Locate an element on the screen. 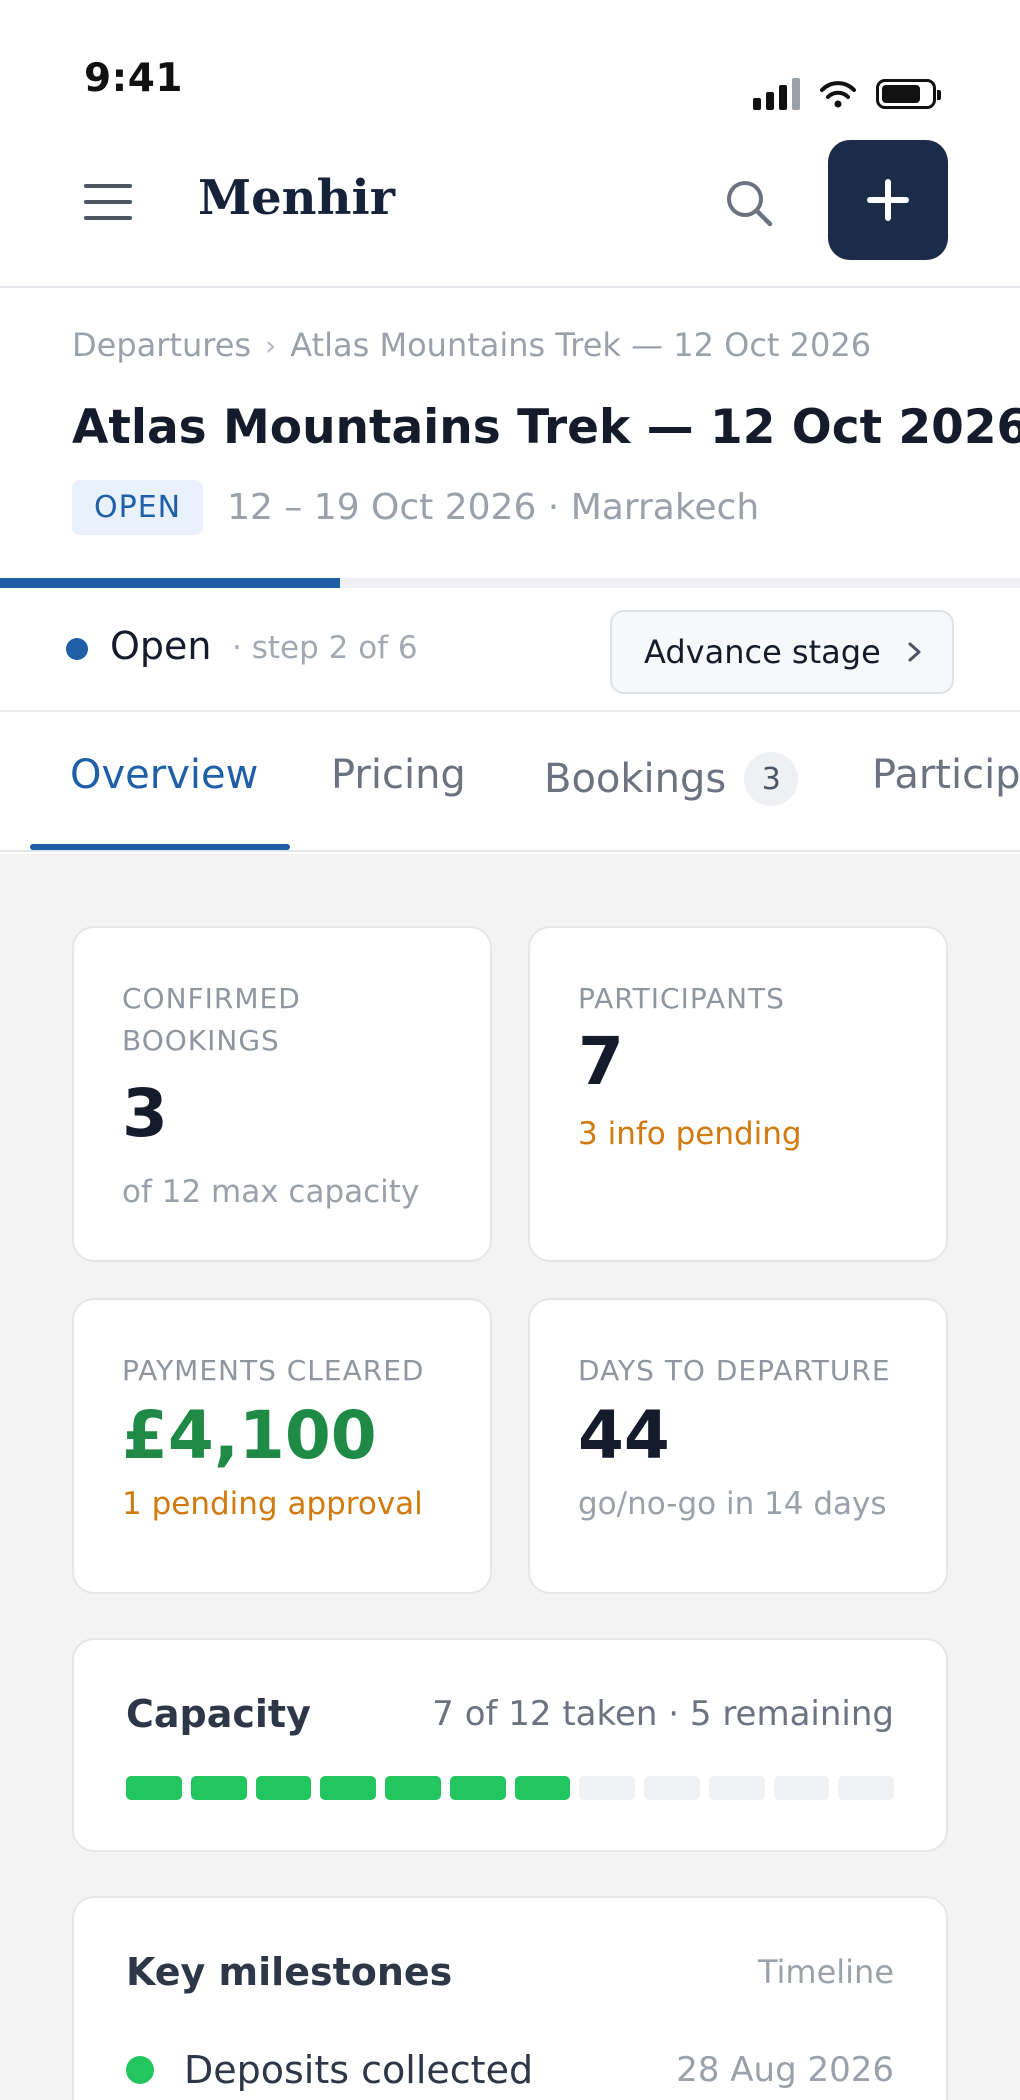 The image size is (1020, 2100). status-time: 9:41 is located at coordinates (134, 78).